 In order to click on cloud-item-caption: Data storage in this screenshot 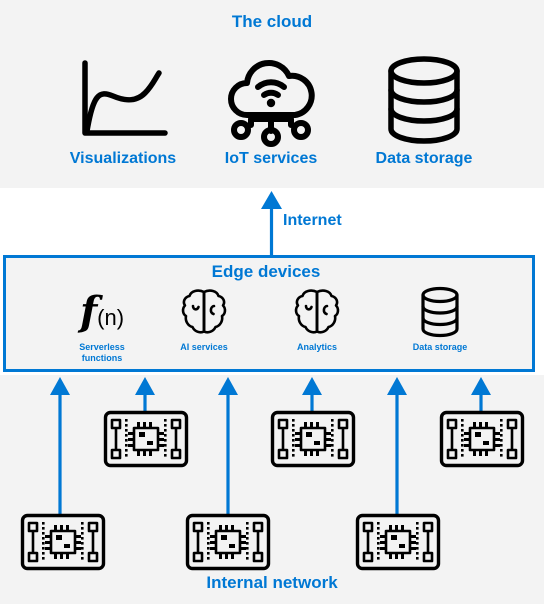, I will do `click(424, 158)`.